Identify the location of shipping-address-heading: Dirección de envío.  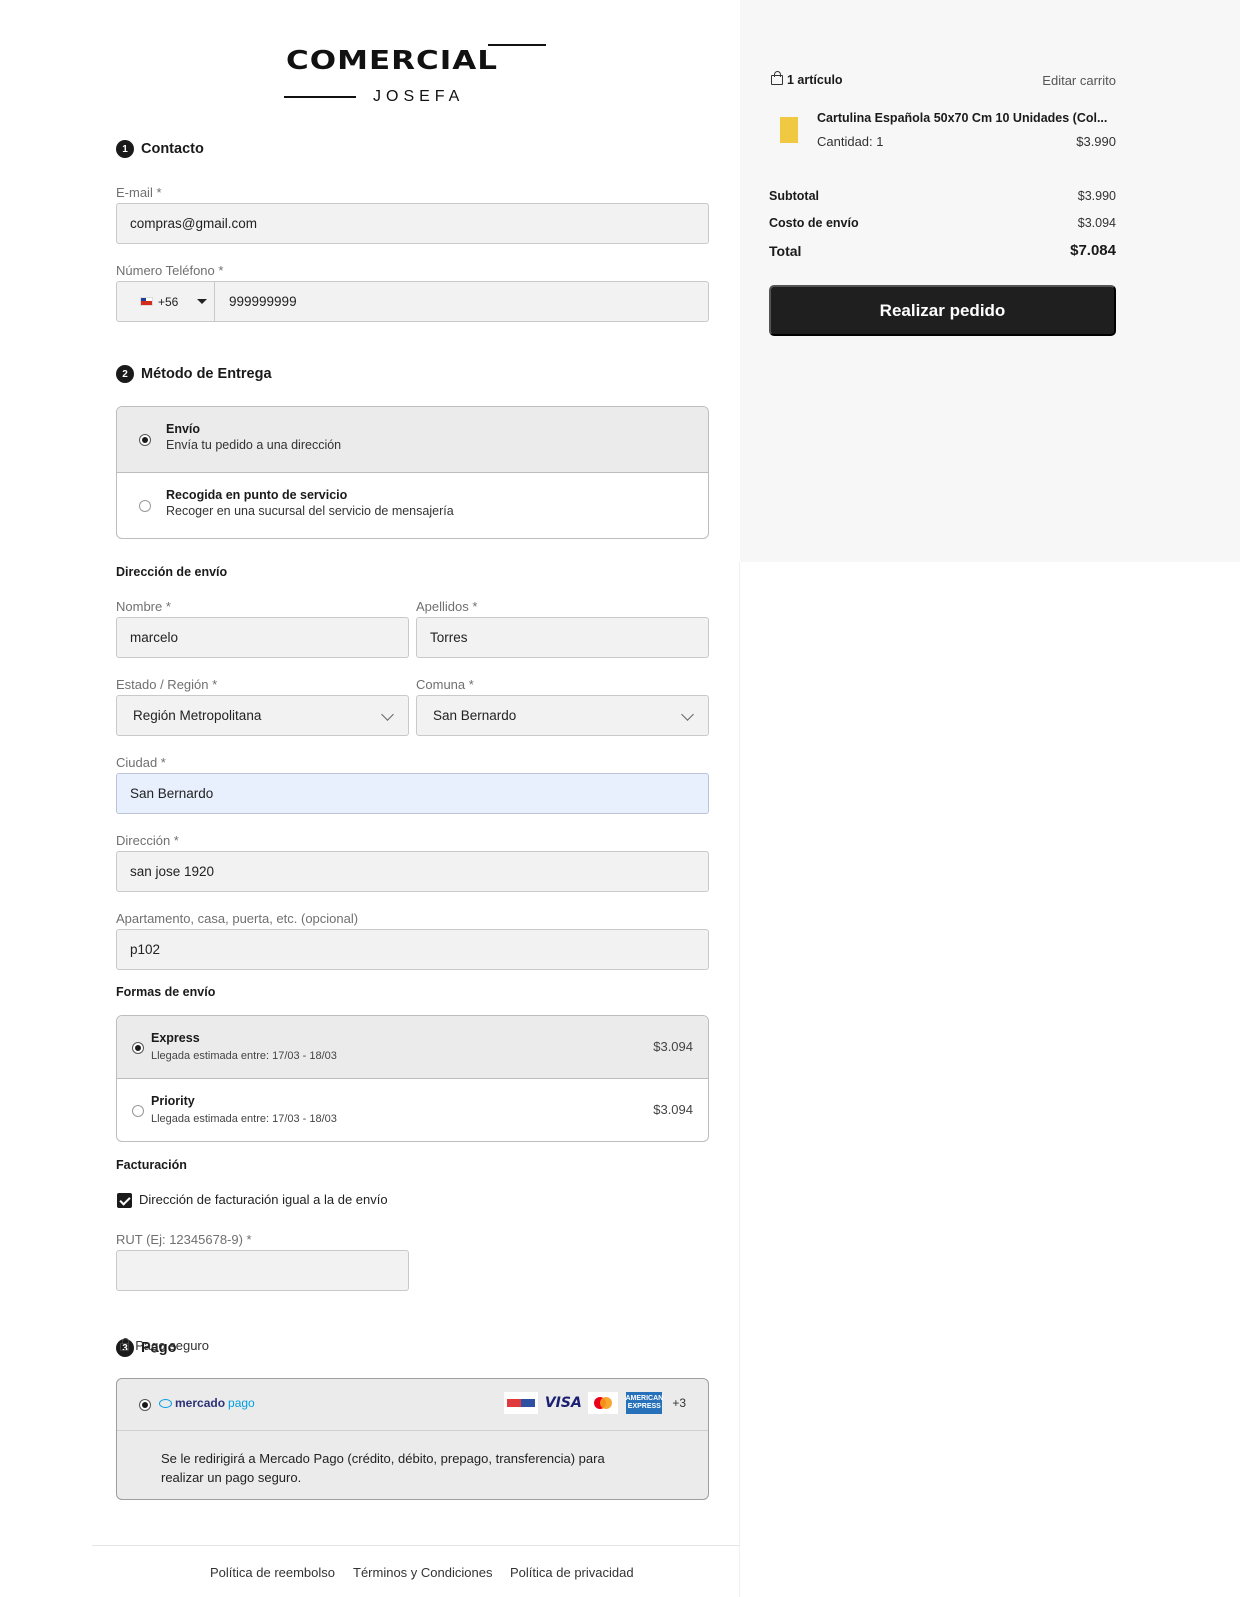
(172, 572).